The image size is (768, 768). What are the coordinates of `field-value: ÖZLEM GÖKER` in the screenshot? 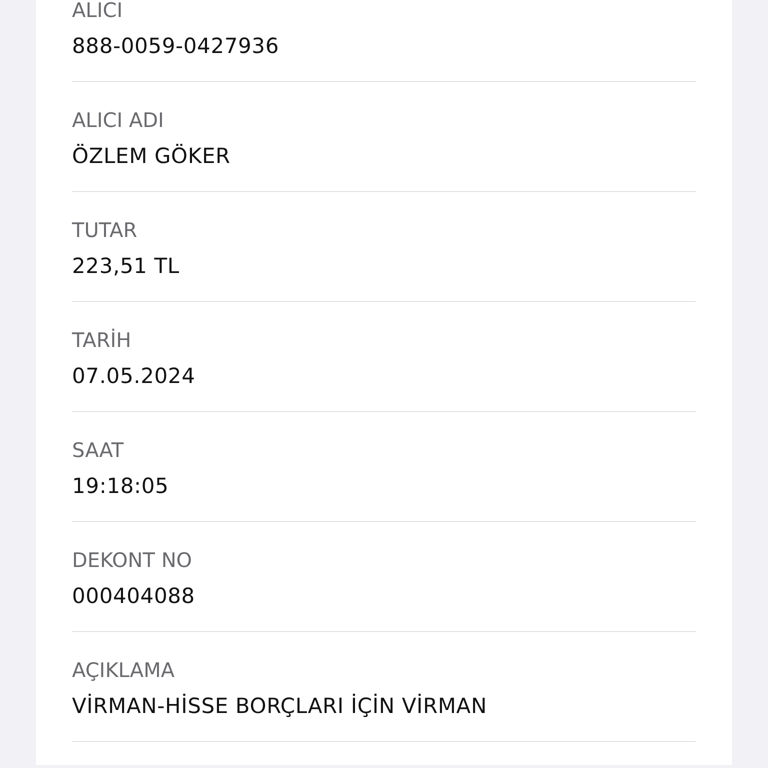 It's located at (152, 156).